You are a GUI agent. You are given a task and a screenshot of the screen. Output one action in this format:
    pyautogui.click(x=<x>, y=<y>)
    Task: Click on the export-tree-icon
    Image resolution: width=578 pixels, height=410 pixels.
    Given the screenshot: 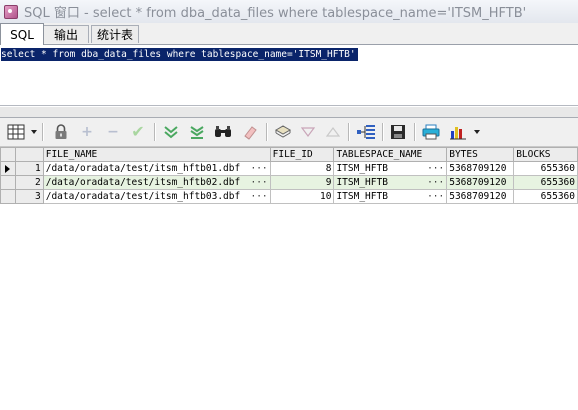 What is the action you would take?
    pyautogui.click(x=366, y=132)
    